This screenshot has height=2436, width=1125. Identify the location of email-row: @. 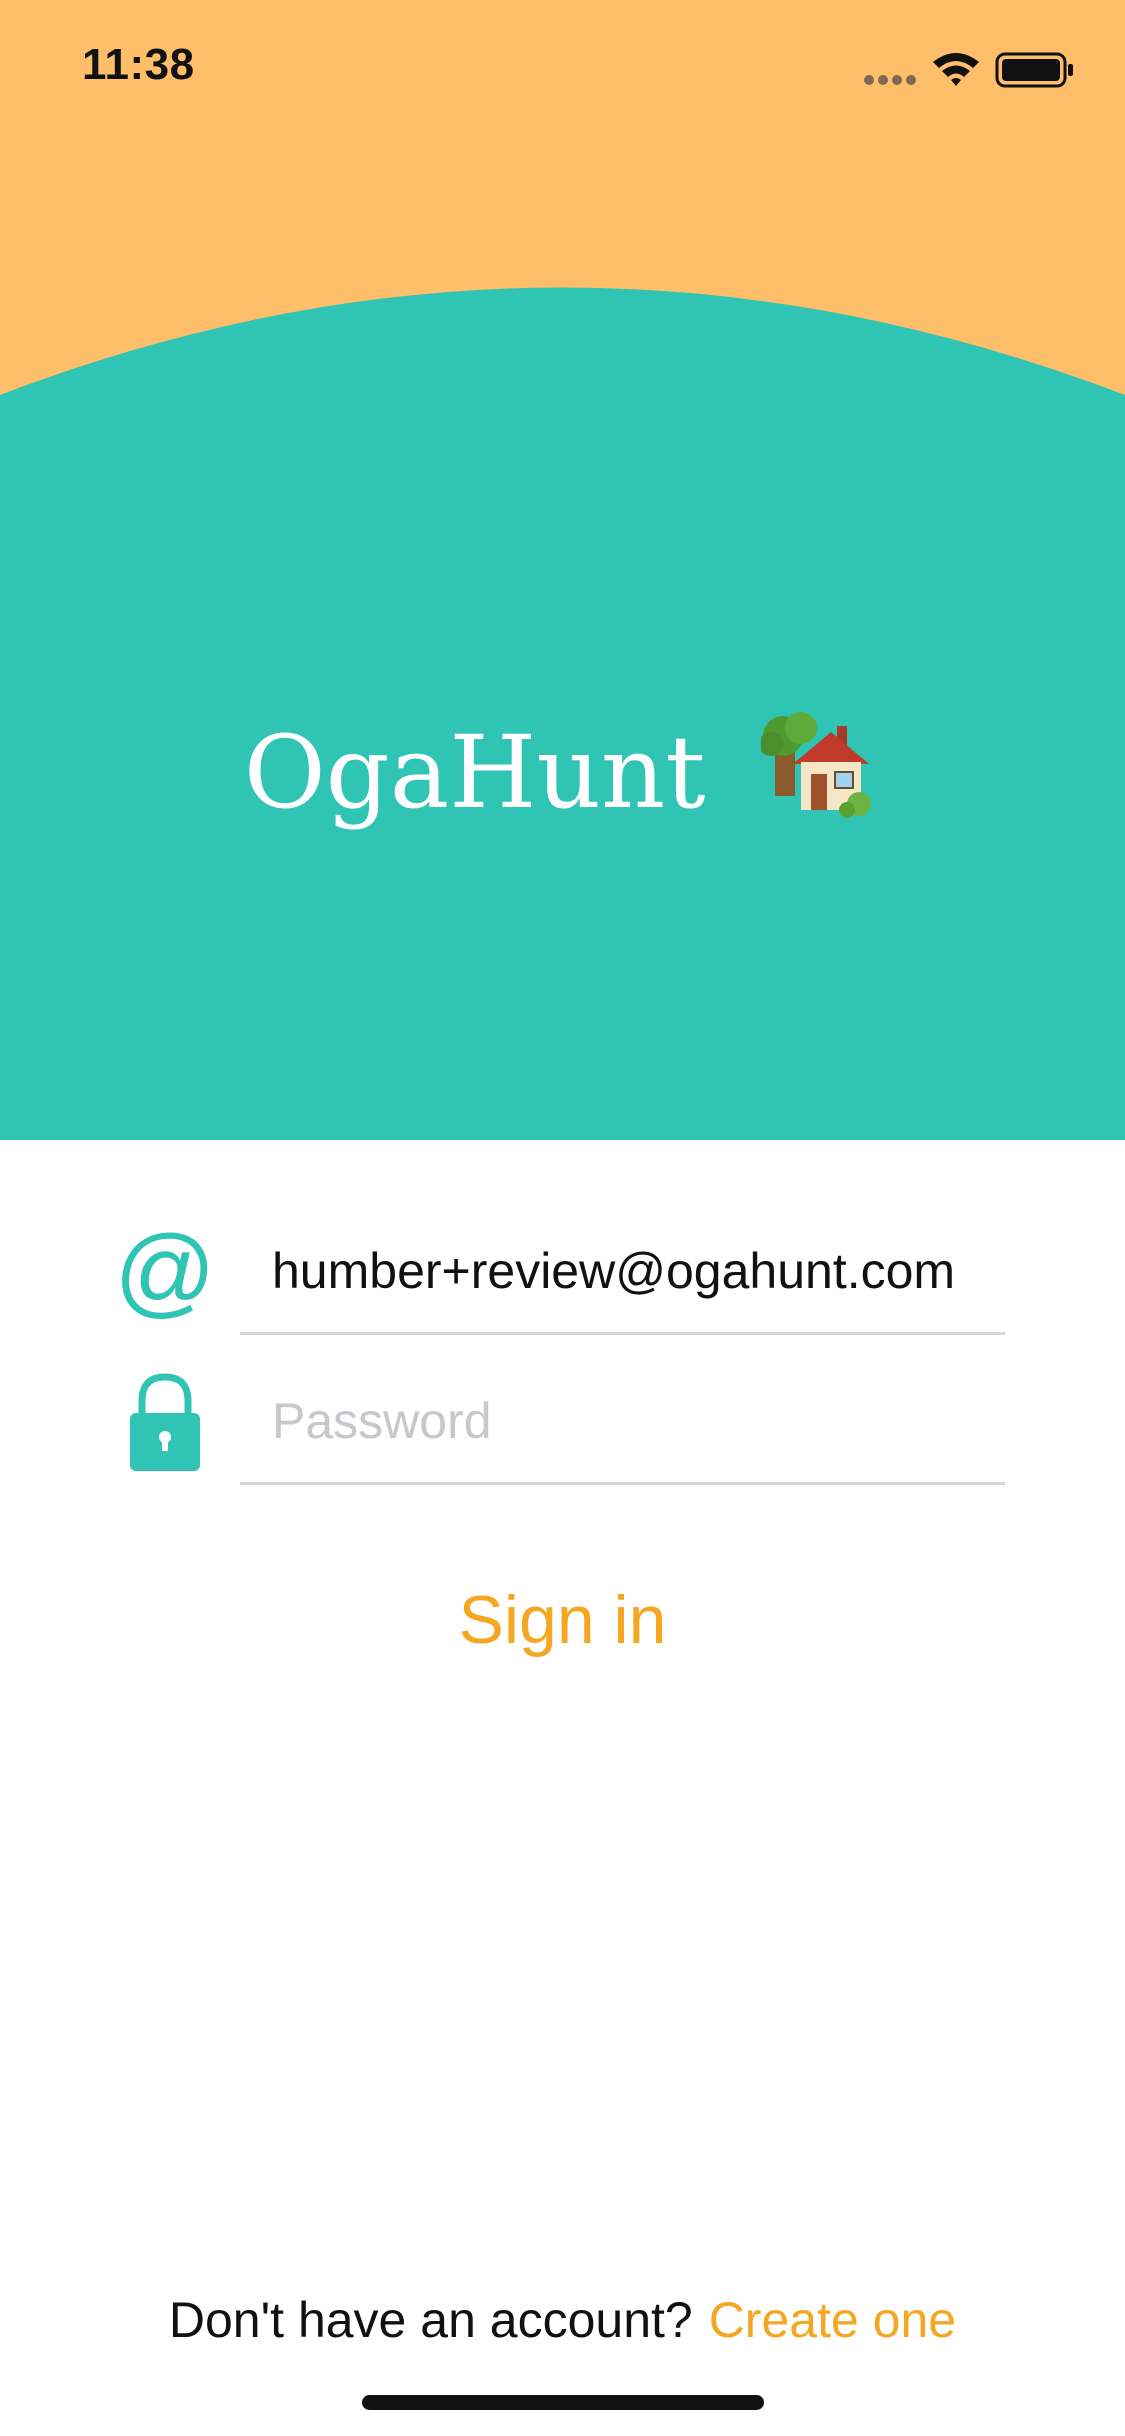
(559, 1275).